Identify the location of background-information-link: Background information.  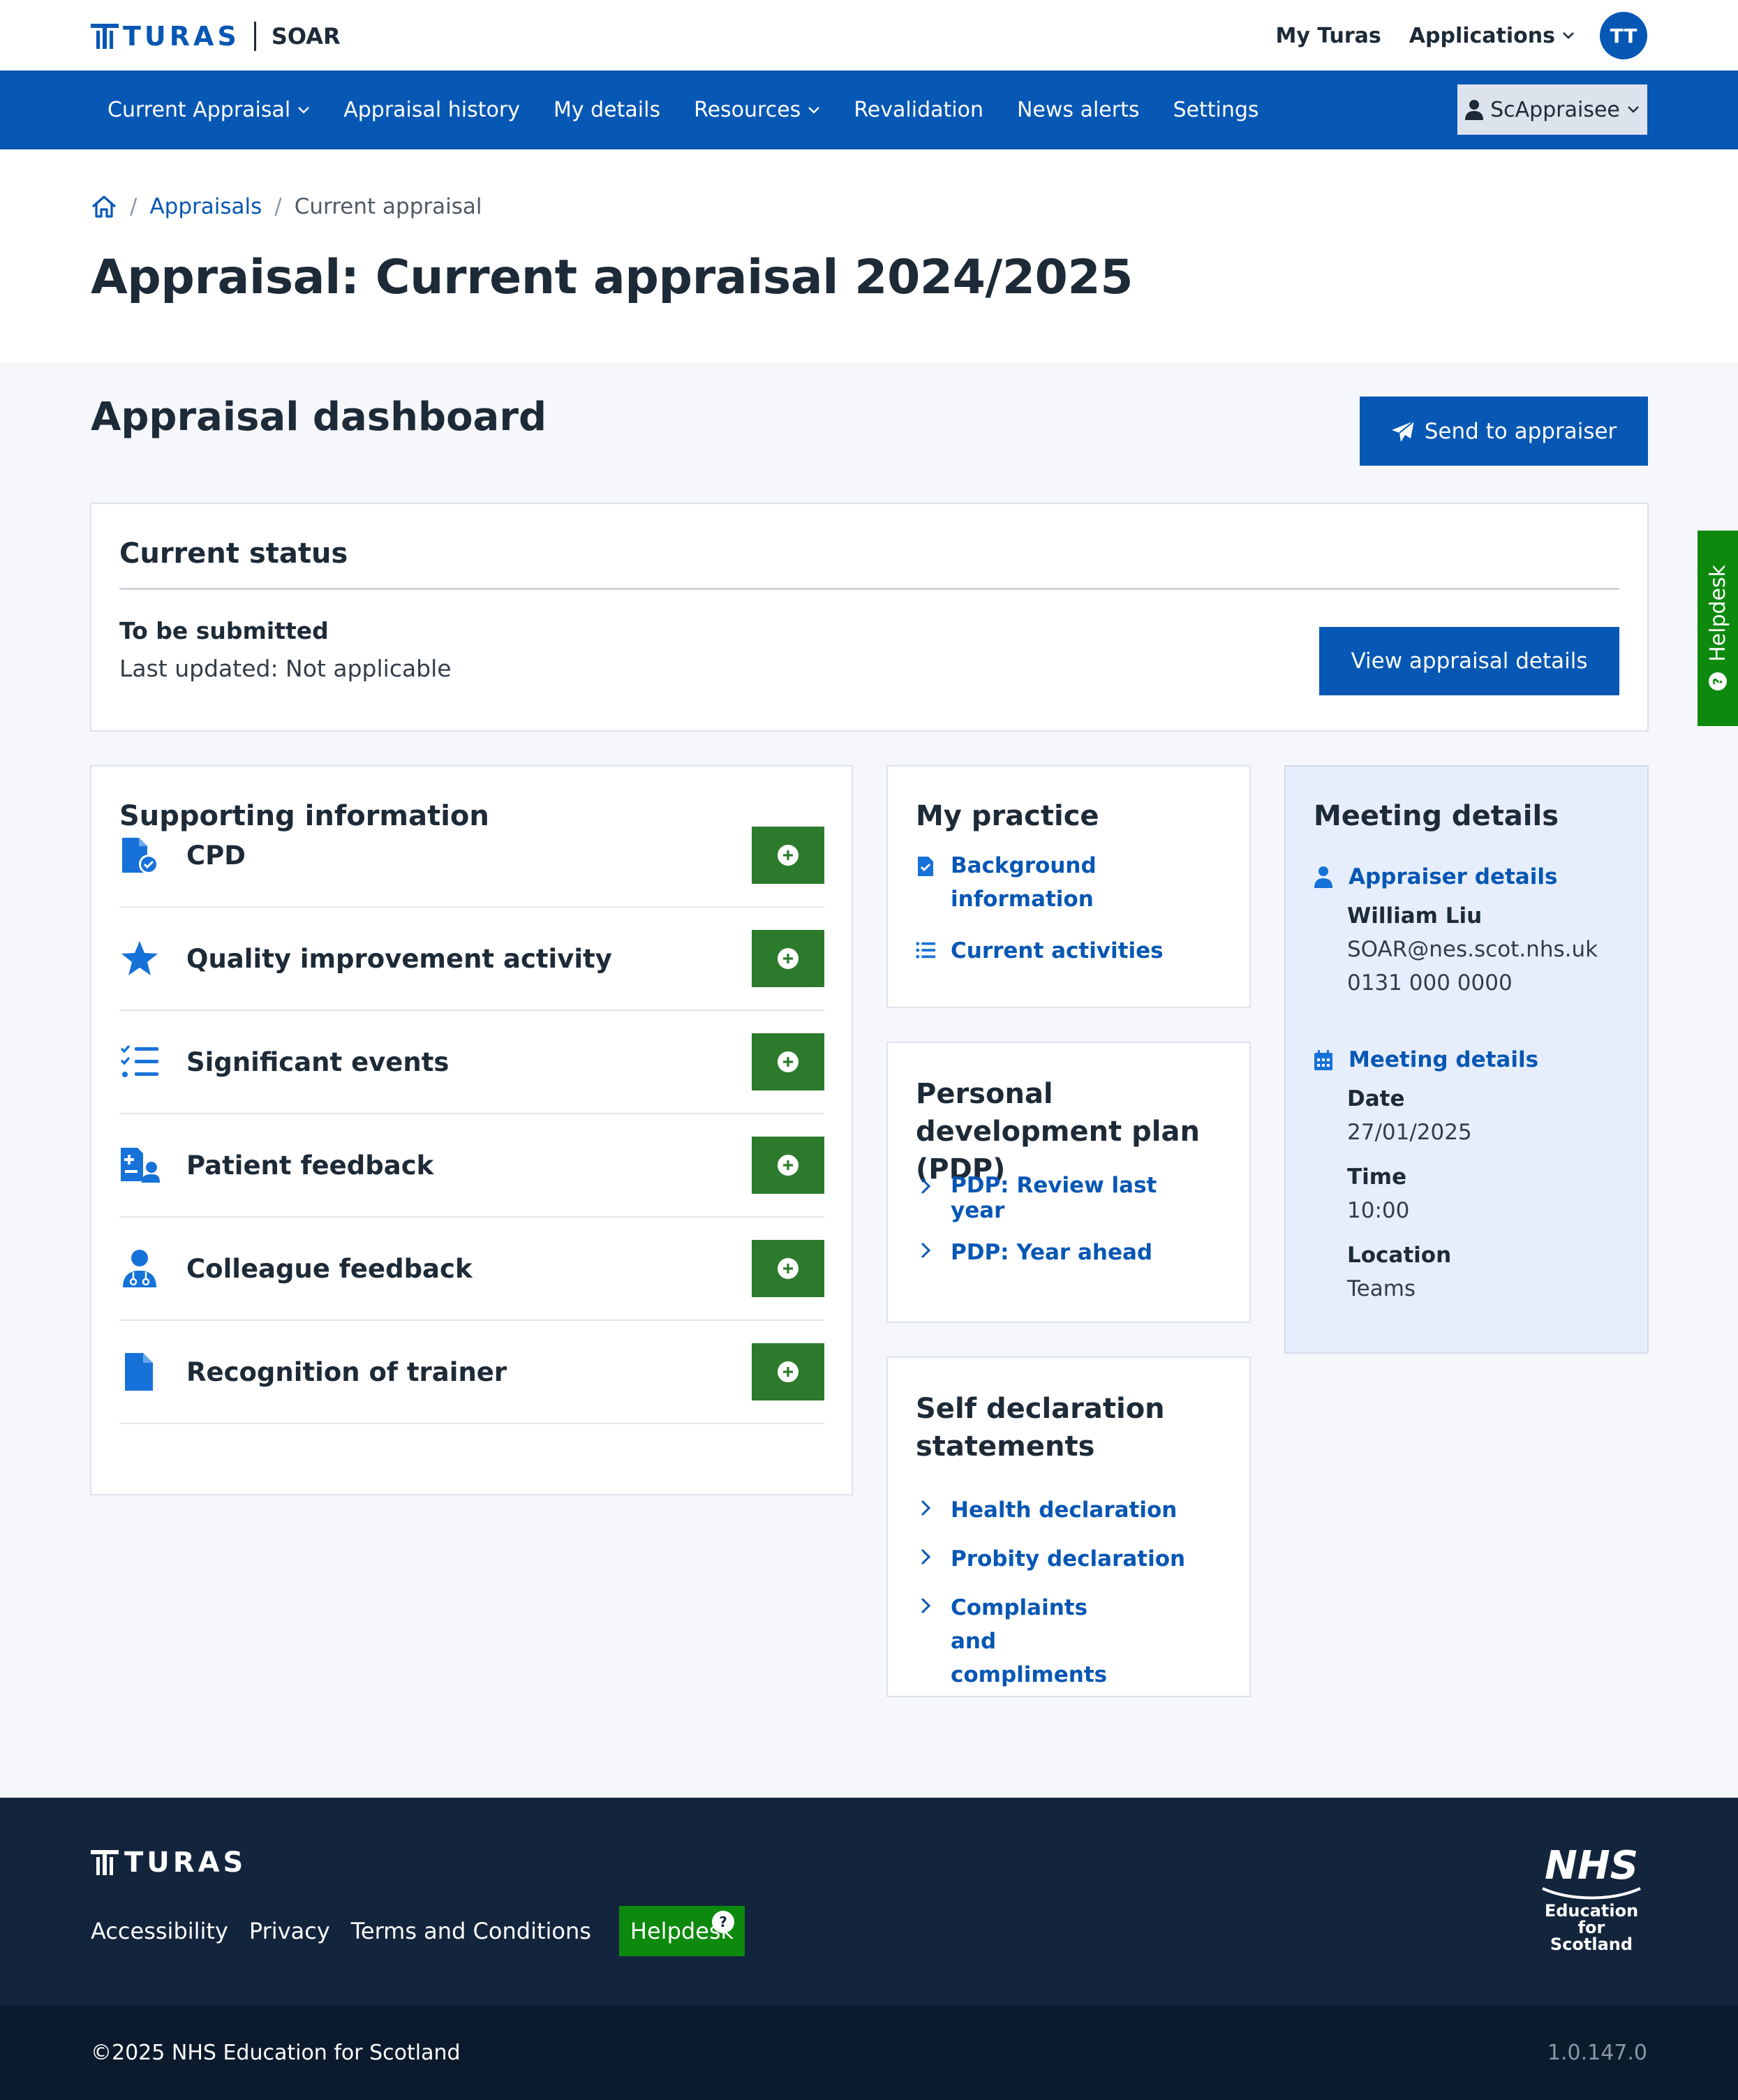
(1069, 882).